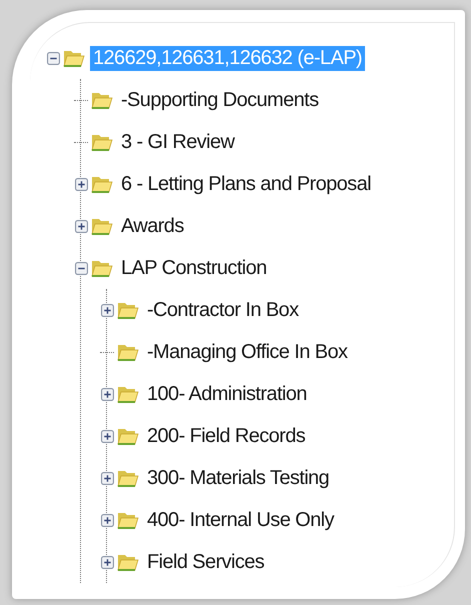 The image size is (471, 605). What do you see at coordinates (206, 562) in the screenshot?
I see `tree-item: Field Services` at bounding box center [206, 562].